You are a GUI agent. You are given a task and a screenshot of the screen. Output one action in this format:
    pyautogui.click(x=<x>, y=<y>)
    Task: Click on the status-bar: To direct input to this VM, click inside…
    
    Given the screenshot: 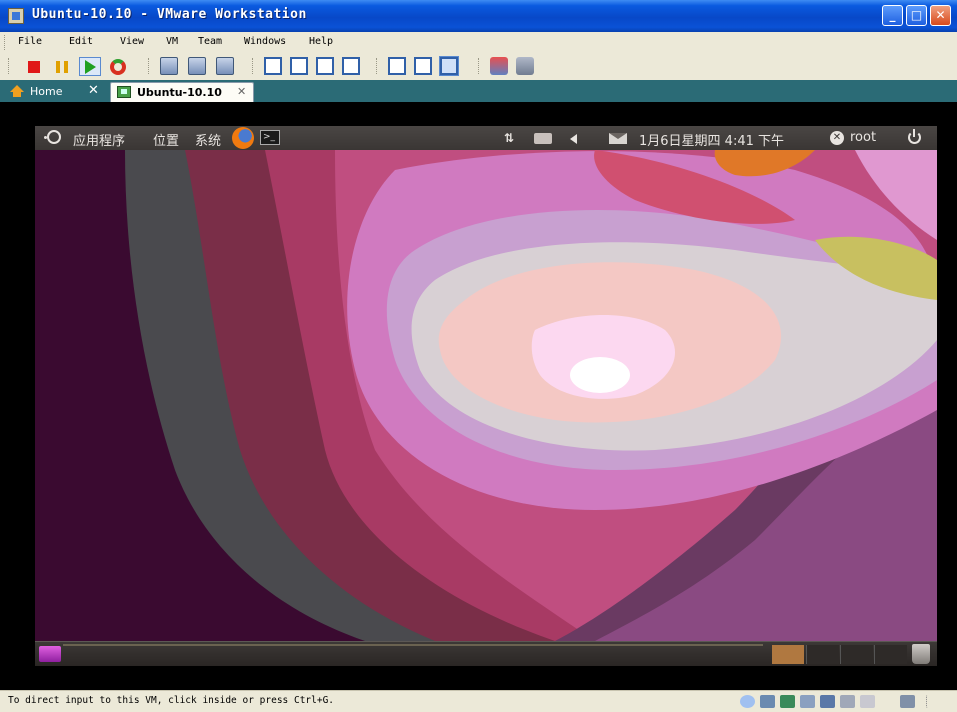 What is the action you would take?
    pyautogui.click(x=478, y=701)
    